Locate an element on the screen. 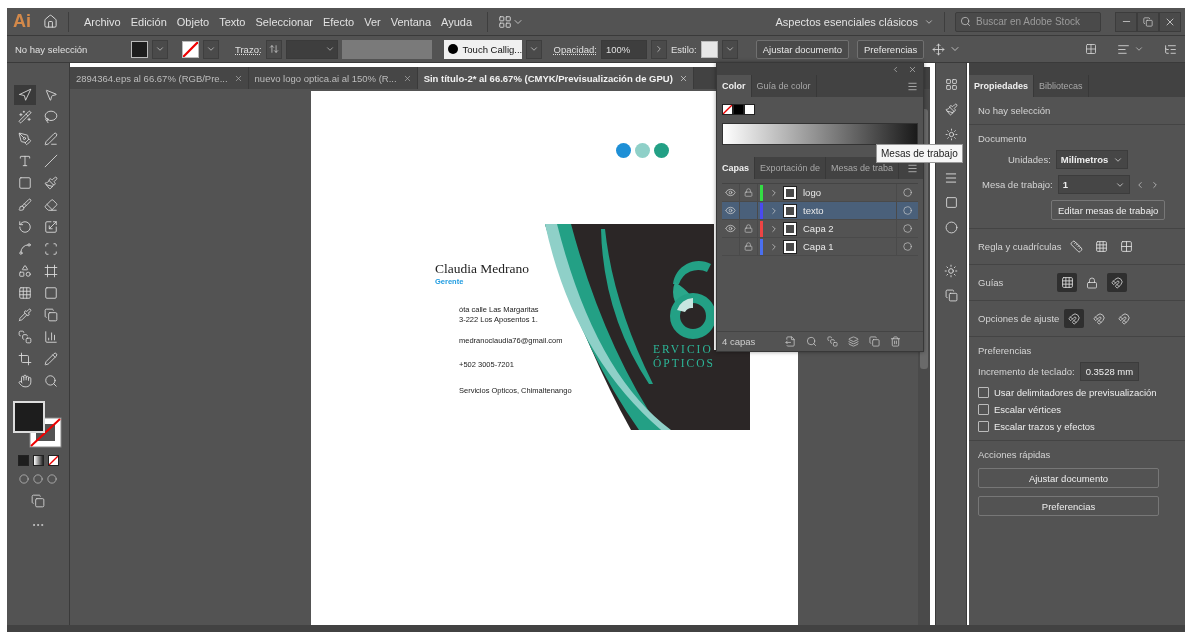 The height and width of the screenshot is (632, 1185). units-dropdown: Milímetros is located at coordinates (1091, 159).